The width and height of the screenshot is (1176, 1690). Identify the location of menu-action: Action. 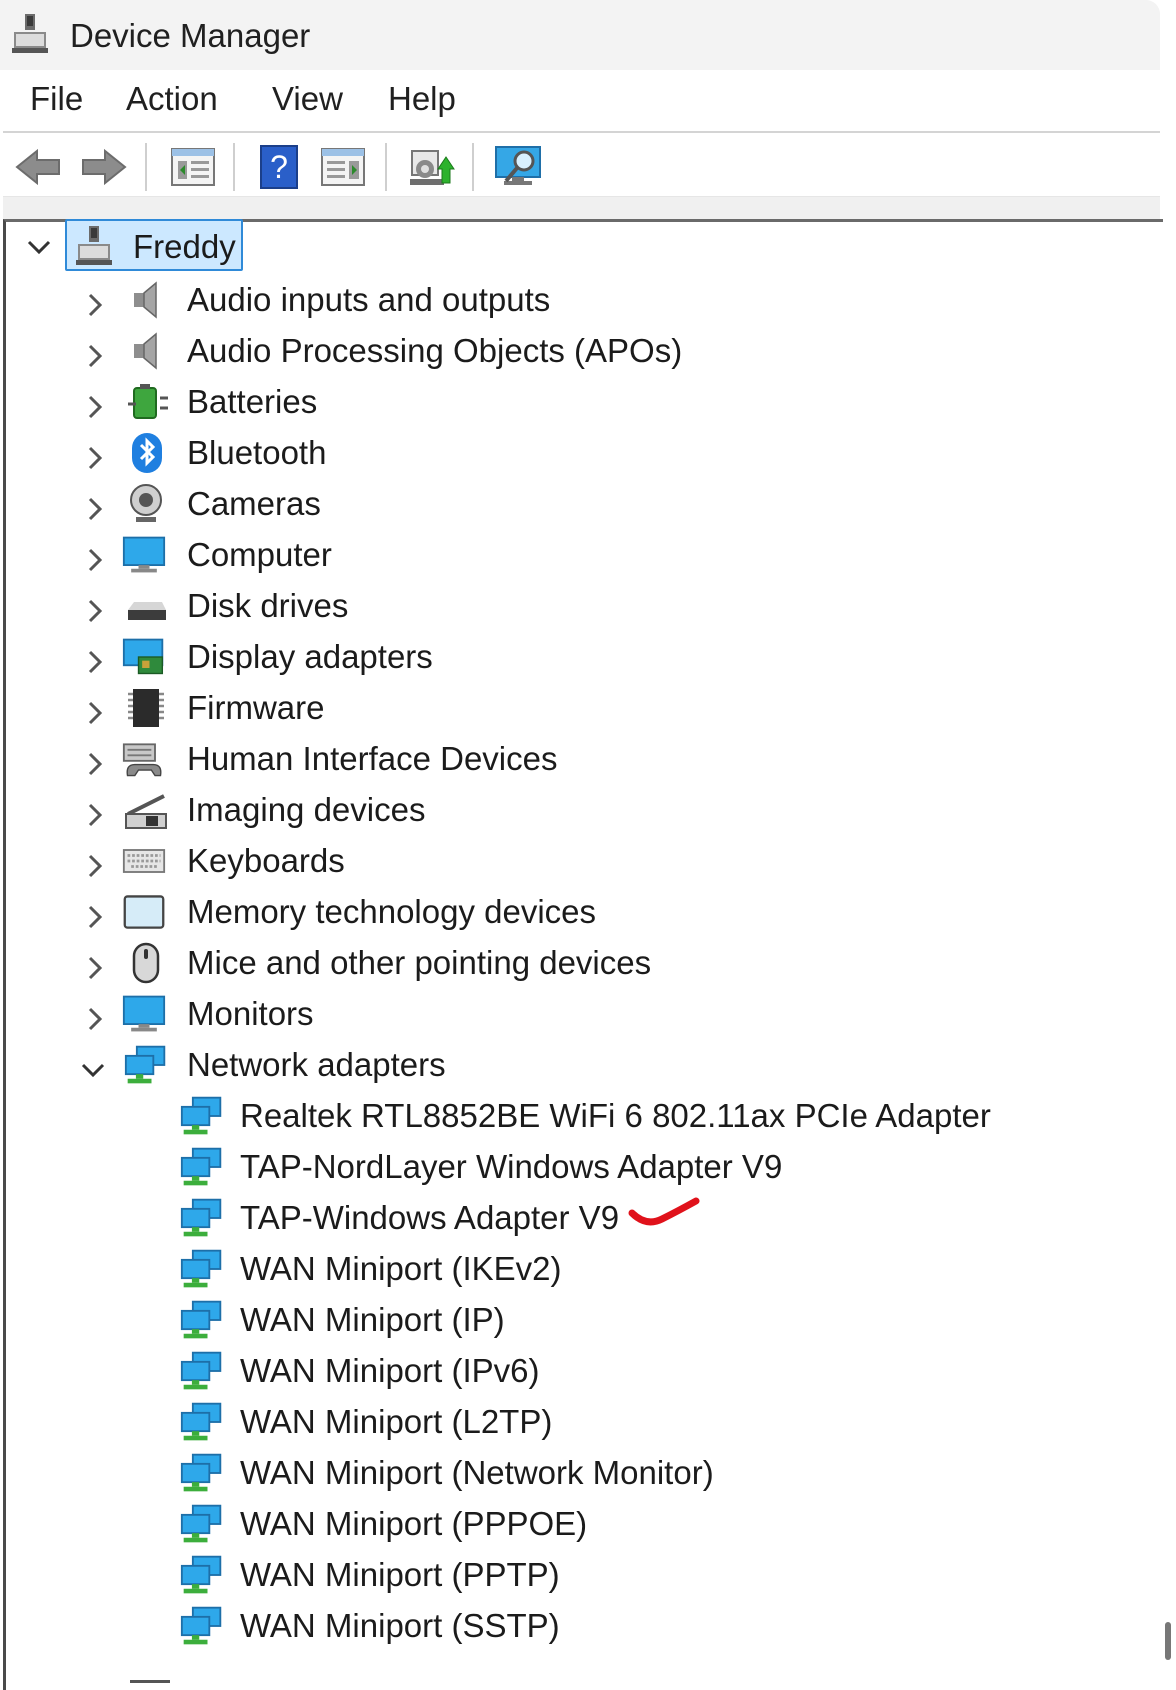
(172, 99).